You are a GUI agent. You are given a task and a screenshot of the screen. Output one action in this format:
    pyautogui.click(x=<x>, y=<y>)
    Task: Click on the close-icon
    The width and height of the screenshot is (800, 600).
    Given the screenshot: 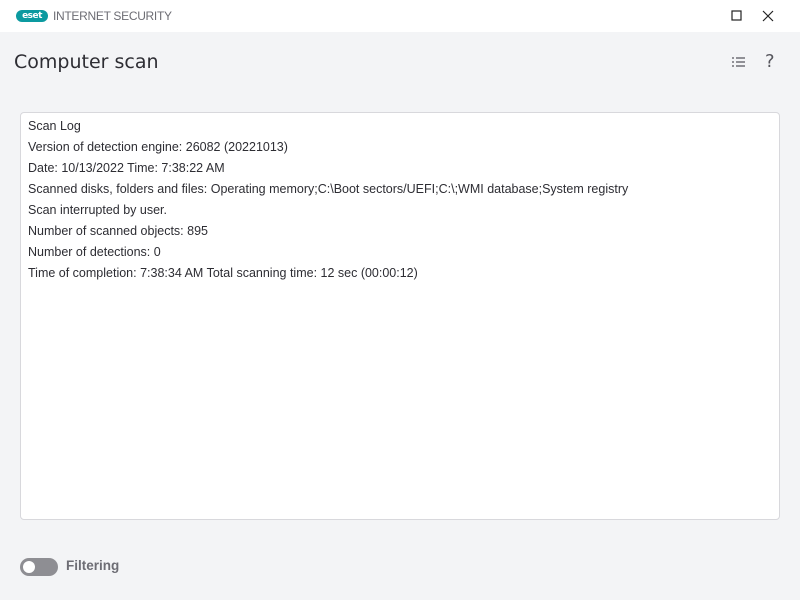 What is the action you would take?
    pyautogui.click(x=768, y=16)
    